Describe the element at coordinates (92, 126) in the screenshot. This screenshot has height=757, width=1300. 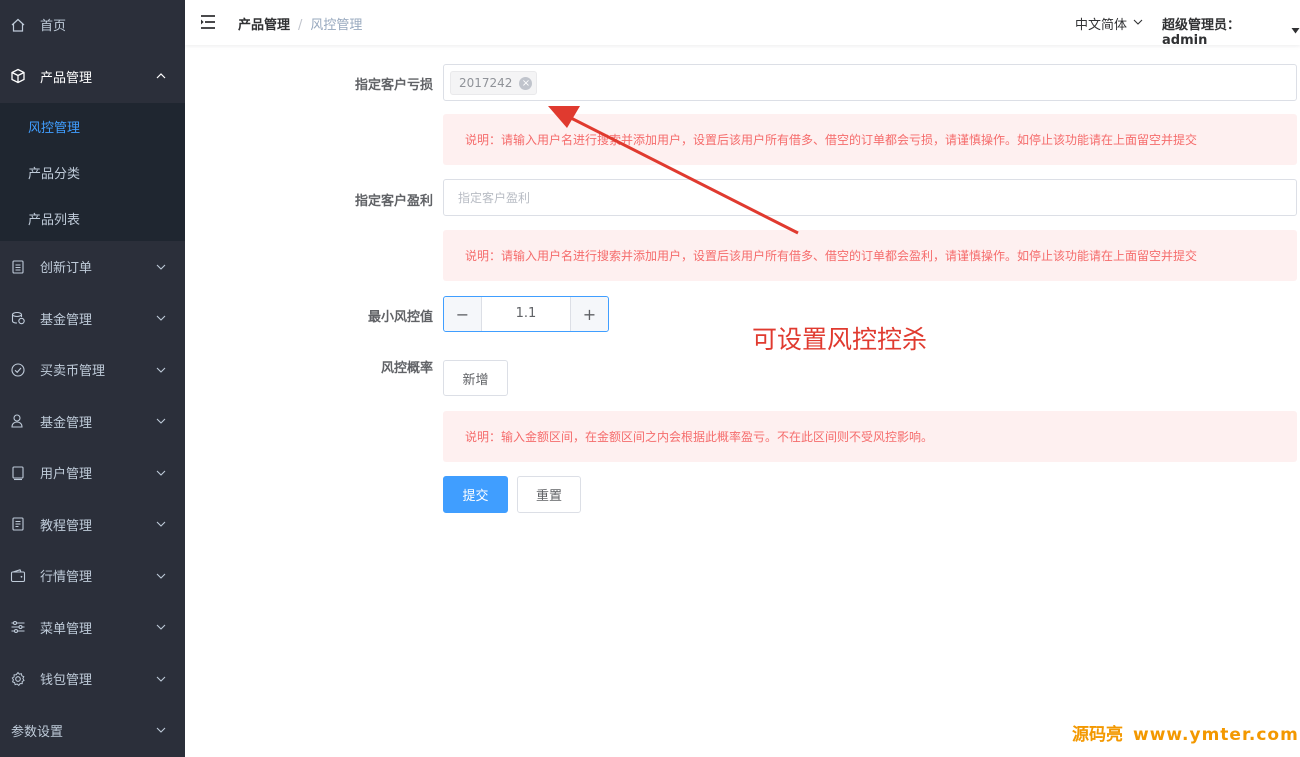
I see `submenu-item-risk-control: 风控管理` at that location.